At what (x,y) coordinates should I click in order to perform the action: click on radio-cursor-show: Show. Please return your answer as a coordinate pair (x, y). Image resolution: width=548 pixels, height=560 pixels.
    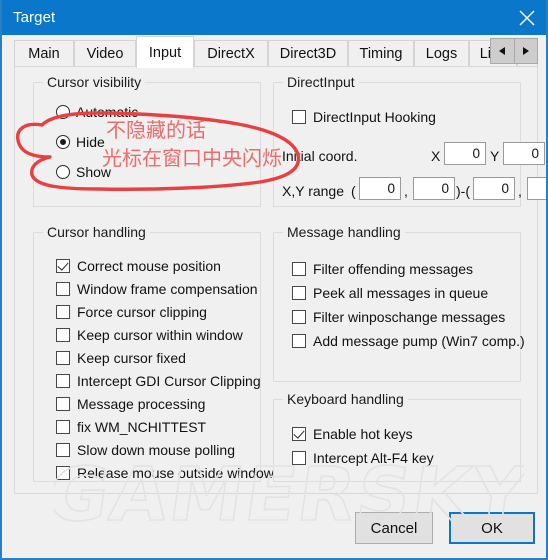
    Looking at the image, I should click on (83, 172).